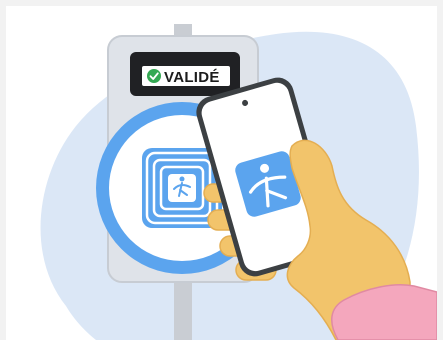 The image size is (443, 340). Describe the element at coordinates (183, 309) in the screenshot. I see `validator-pole-bottom` at that location.